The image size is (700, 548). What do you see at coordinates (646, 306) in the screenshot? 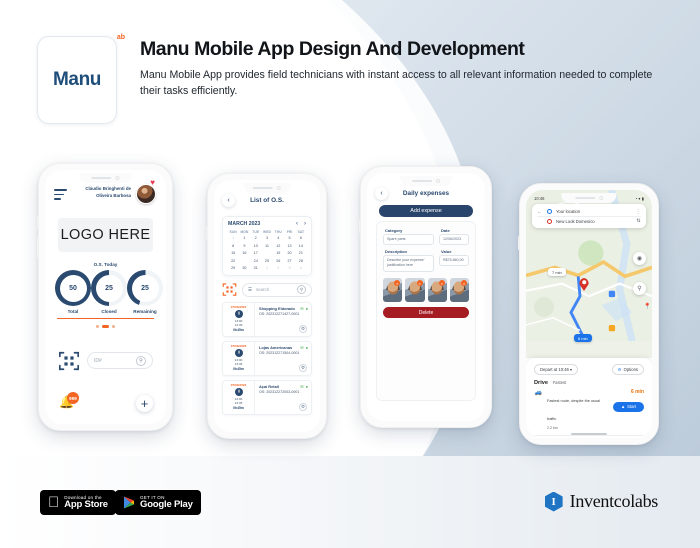
I see `map-place-pin-icon: 📍` at bounding box center [646, 306].